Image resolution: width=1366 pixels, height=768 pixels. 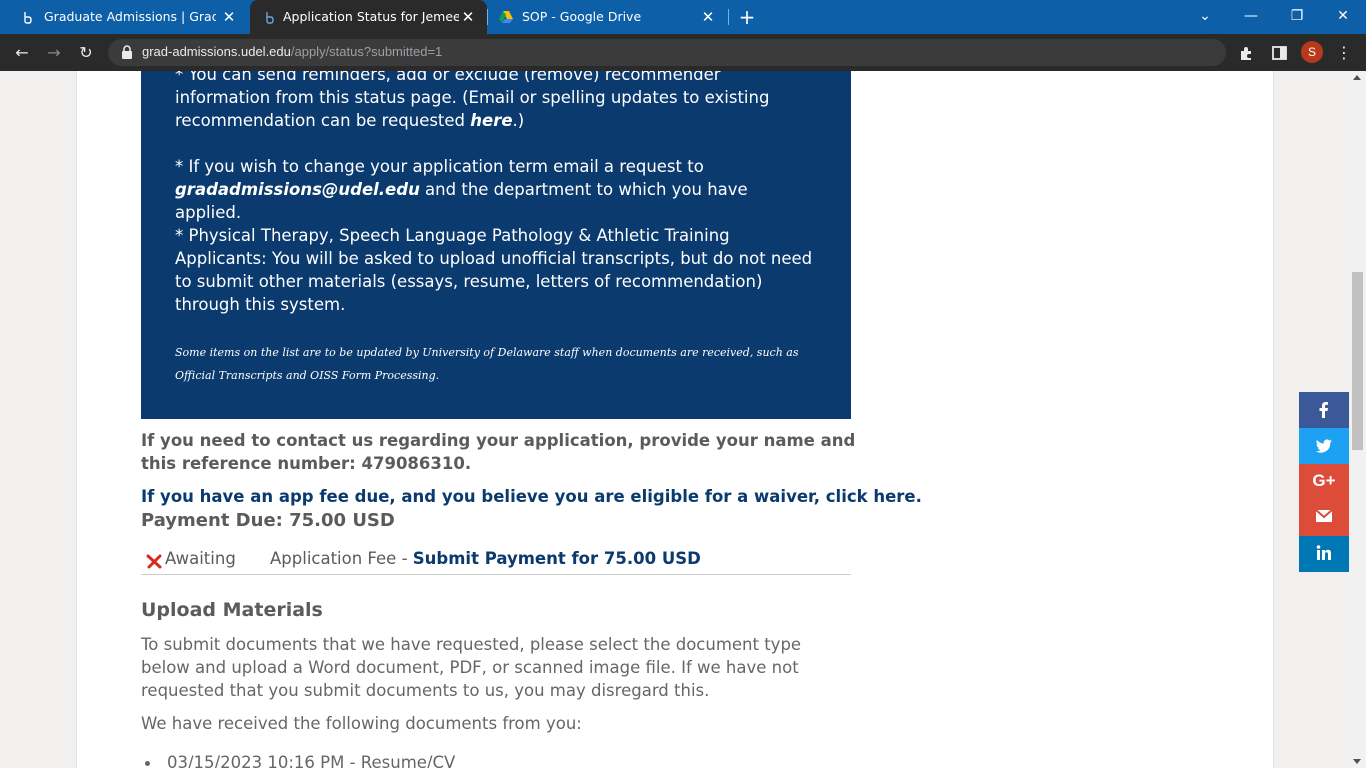 I want to click on back-arrow-icon: ←, so click(x=22, y=53).